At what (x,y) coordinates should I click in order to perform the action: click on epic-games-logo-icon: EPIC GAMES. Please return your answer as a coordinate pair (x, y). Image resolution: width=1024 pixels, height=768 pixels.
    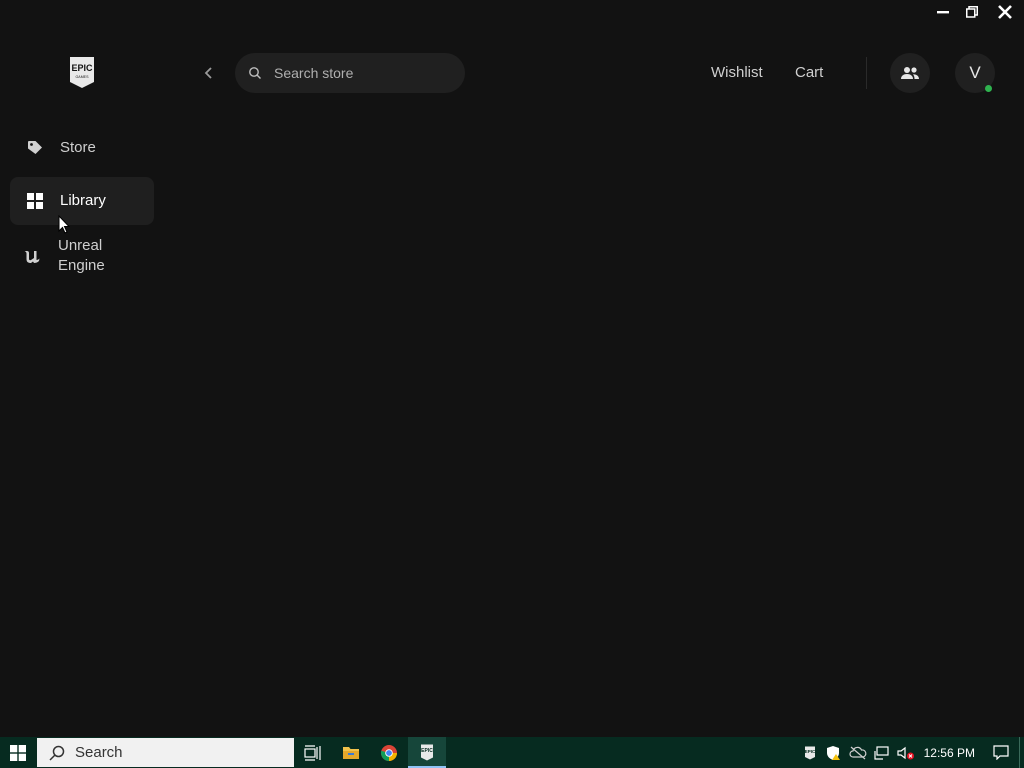
    Looking at the image, I should click on (82, 72).